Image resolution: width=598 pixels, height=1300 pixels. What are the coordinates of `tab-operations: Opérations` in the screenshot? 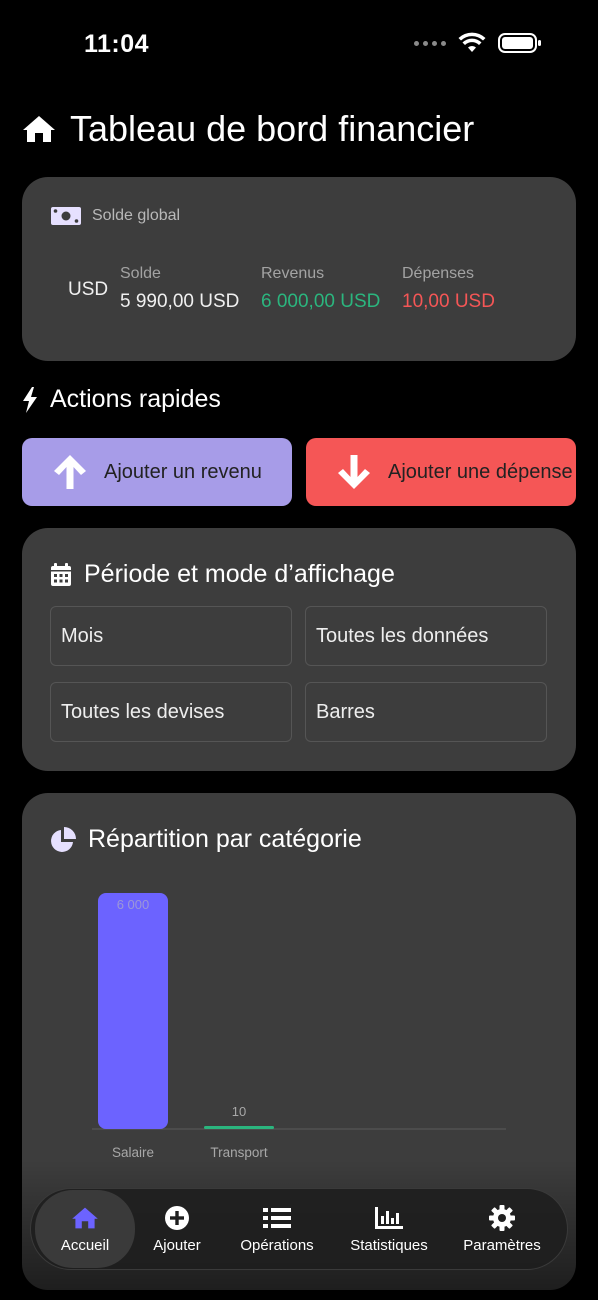 It's located at (277, 1229).